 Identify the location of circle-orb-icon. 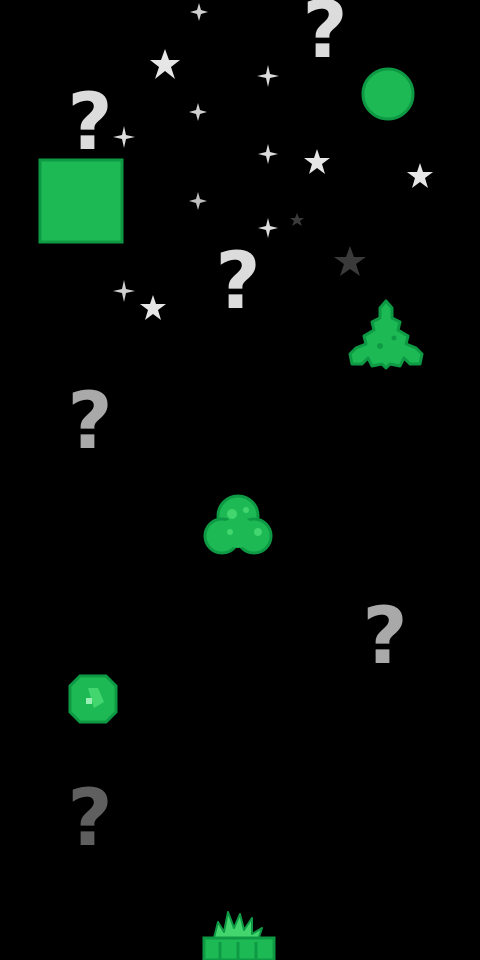
(388, 94).